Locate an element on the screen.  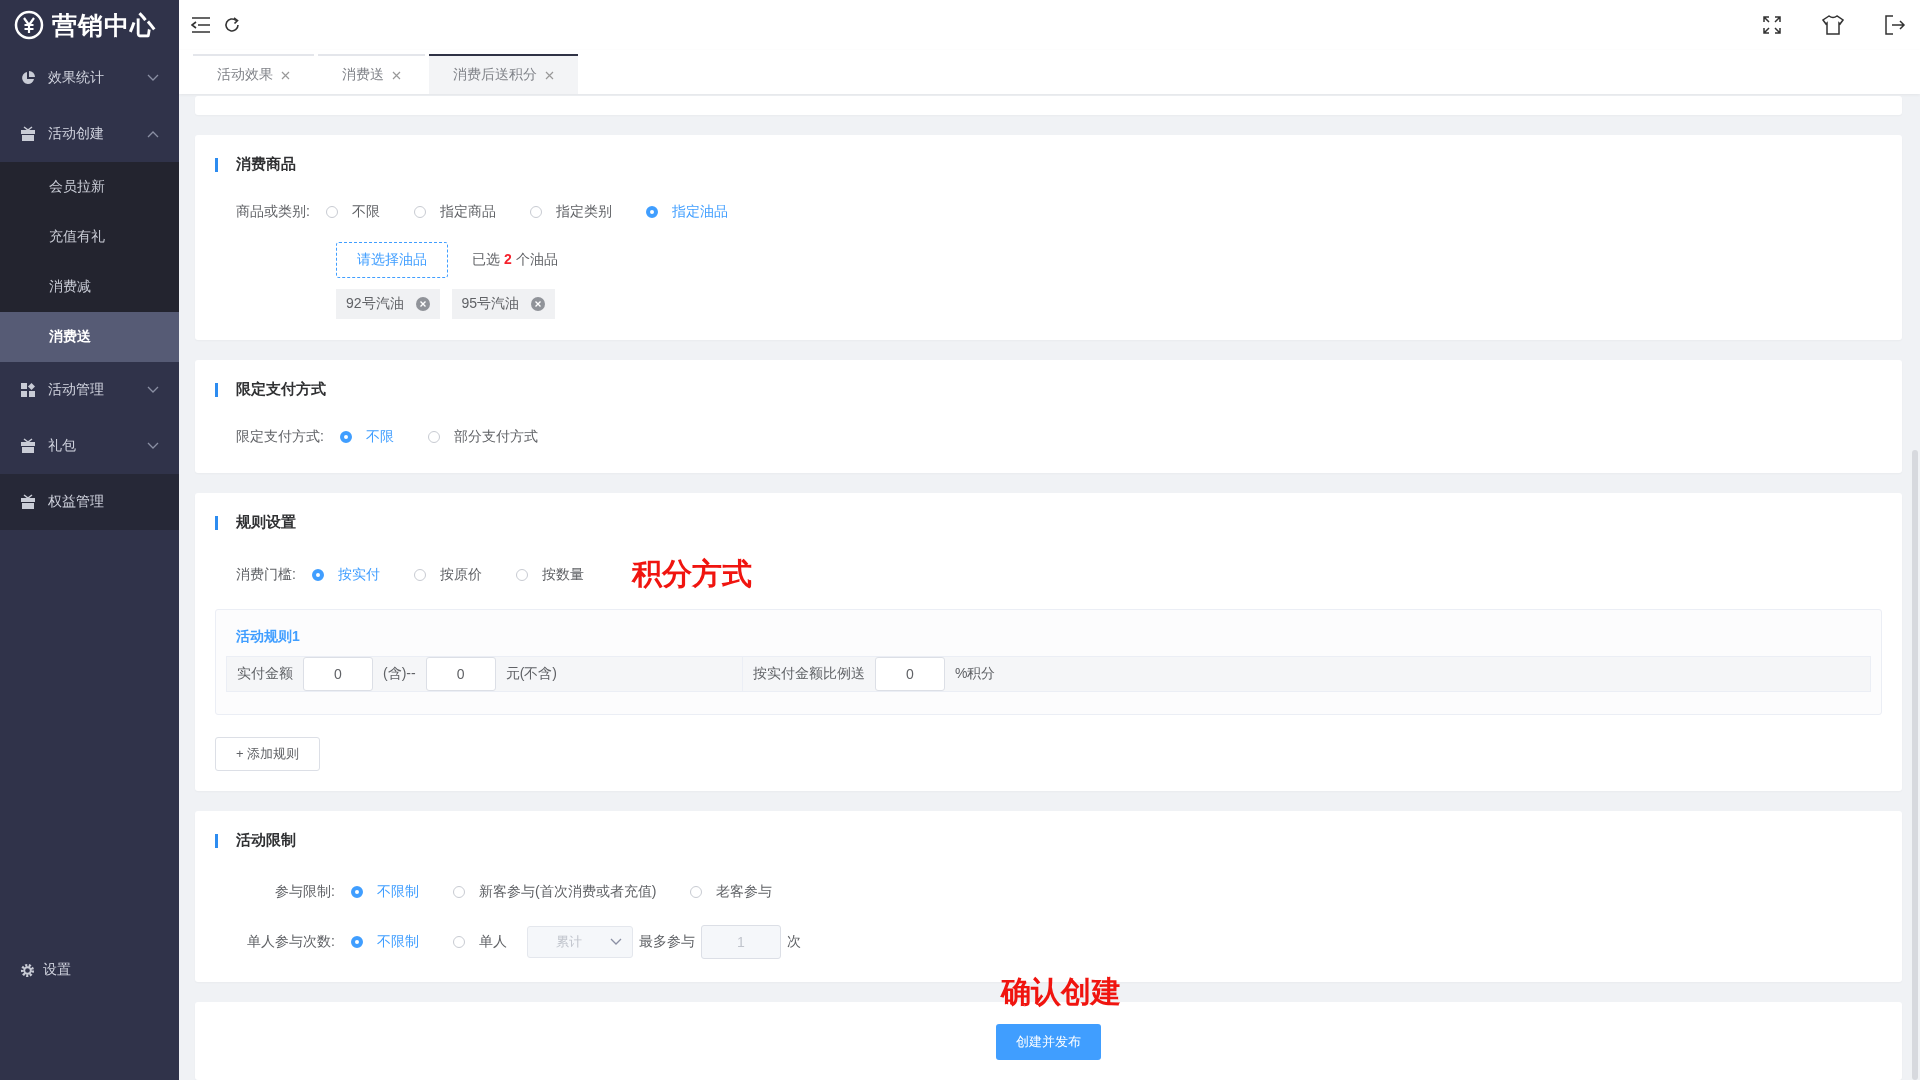
field-label: 实付金额 is located at coordinates (265, 674).